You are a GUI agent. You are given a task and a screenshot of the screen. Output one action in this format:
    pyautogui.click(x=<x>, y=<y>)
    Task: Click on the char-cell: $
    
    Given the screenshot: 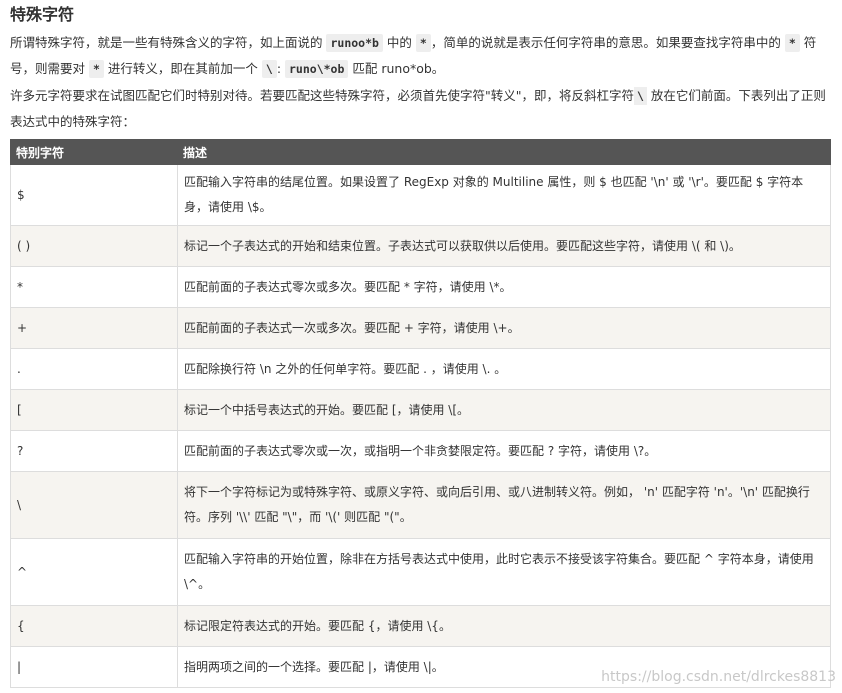 What is the action you would take?
    pyautogui.click(x=94, y=195)
    